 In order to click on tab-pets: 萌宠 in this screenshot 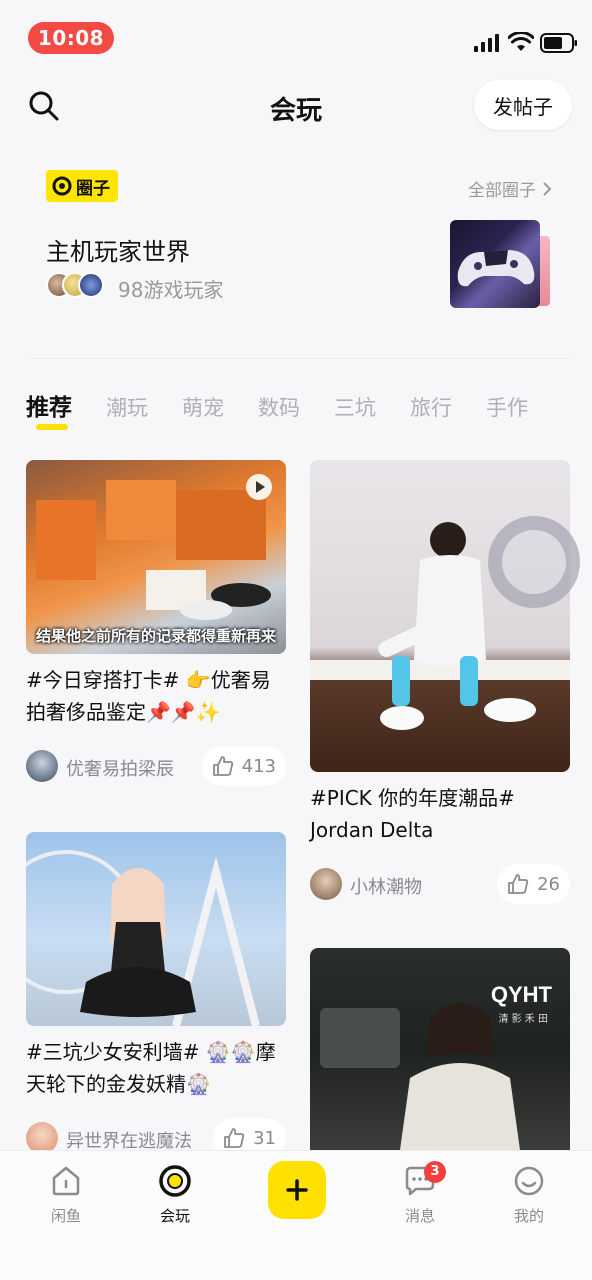, I will do `click(203, 407)`.